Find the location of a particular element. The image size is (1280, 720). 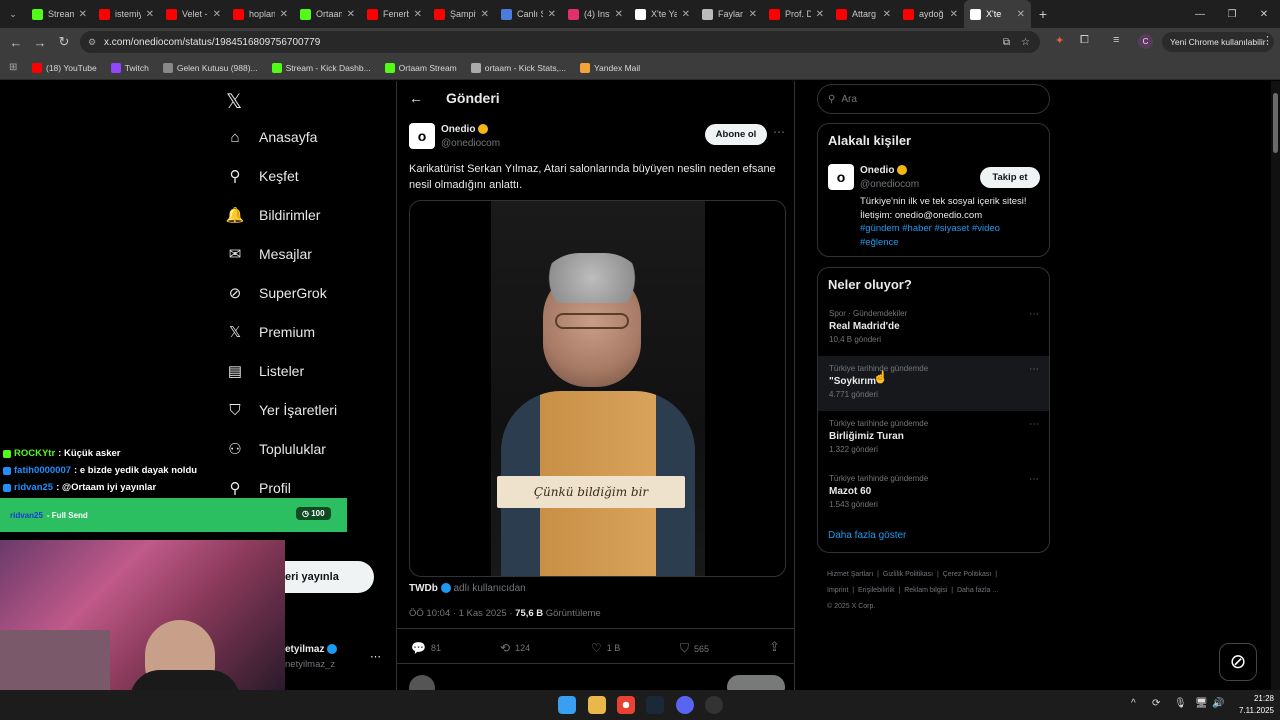

browser-tab: Faylar ✕ is located at coordinates (729, 14).